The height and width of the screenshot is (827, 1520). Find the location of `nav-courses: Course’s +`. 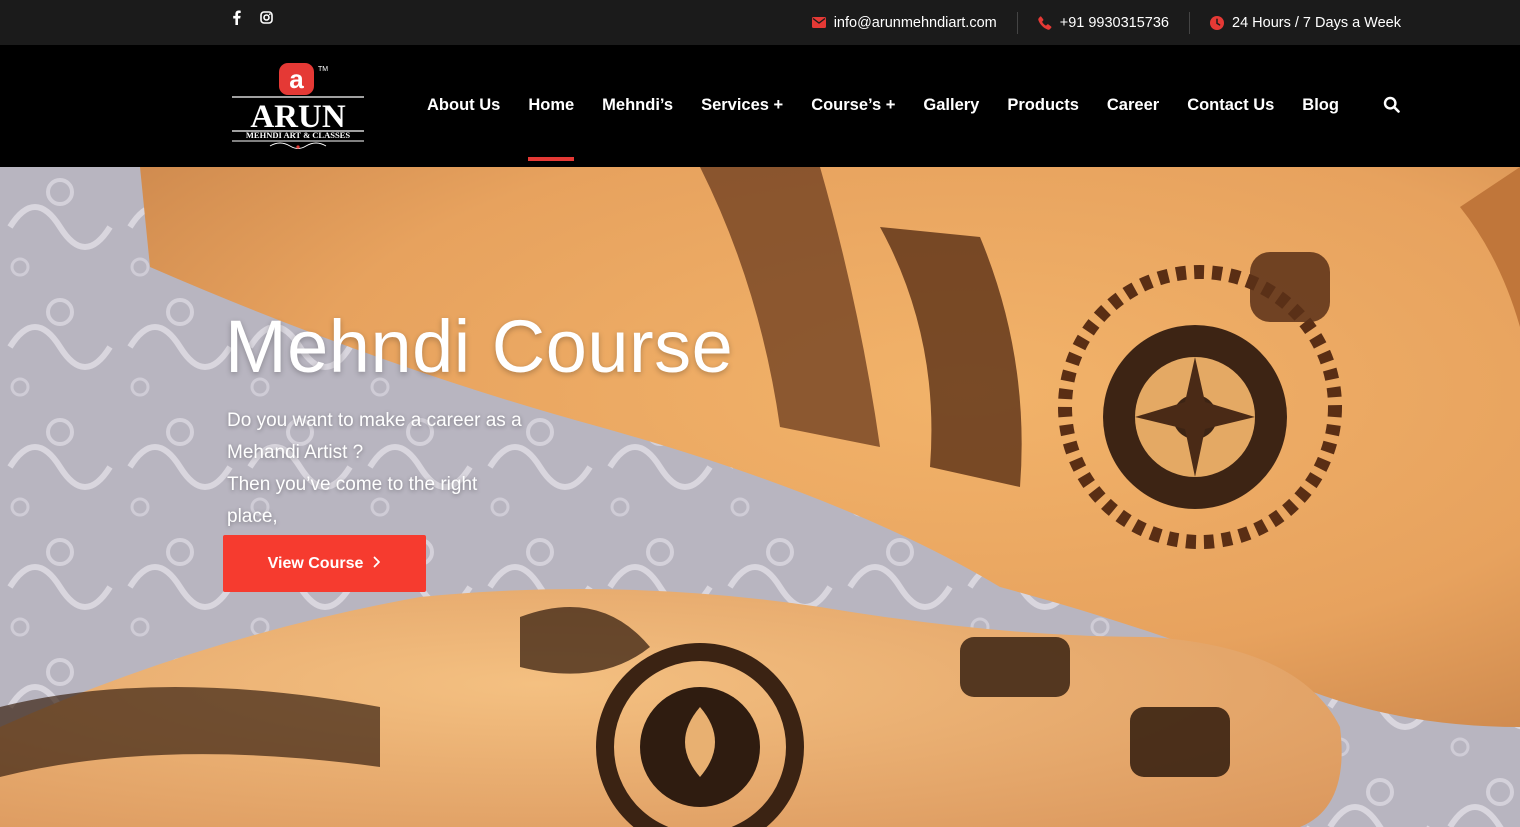

nav-courses: Course’s + is located at coordinates (853, 106).